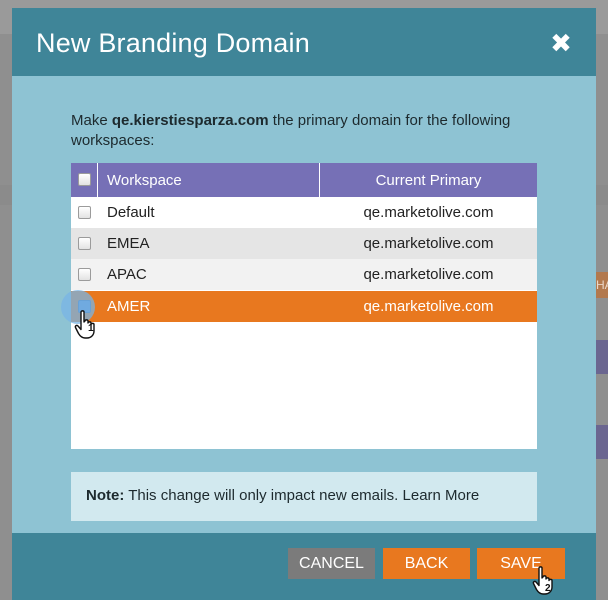  I want to click on learn-more-link: Learn More, so click(441, 495).